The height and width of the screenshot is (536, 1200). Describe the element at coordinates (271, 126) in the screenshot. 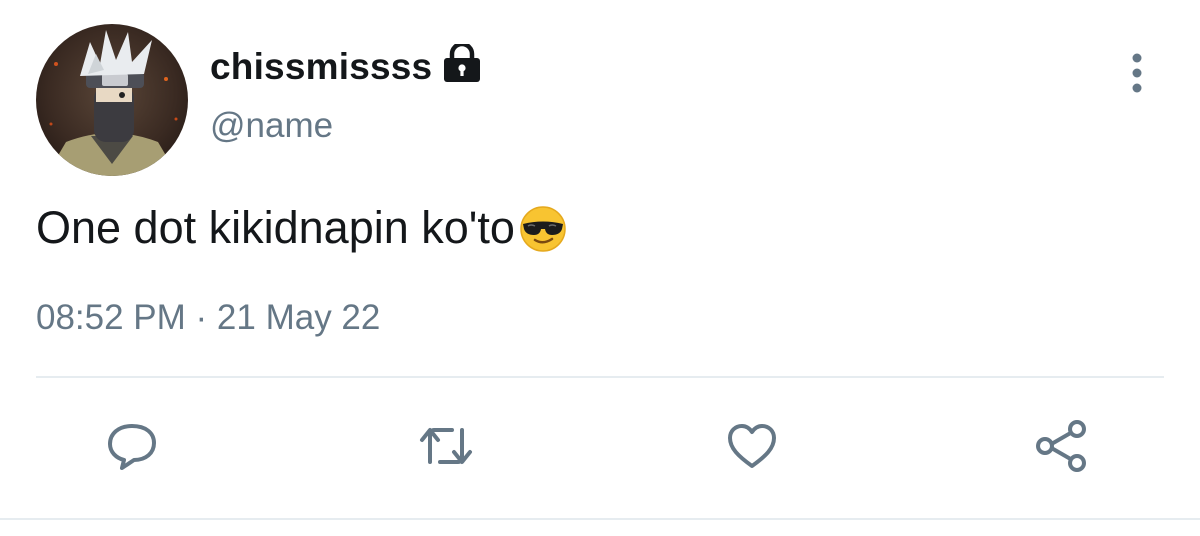

I see `author-handle: @name` at that location.